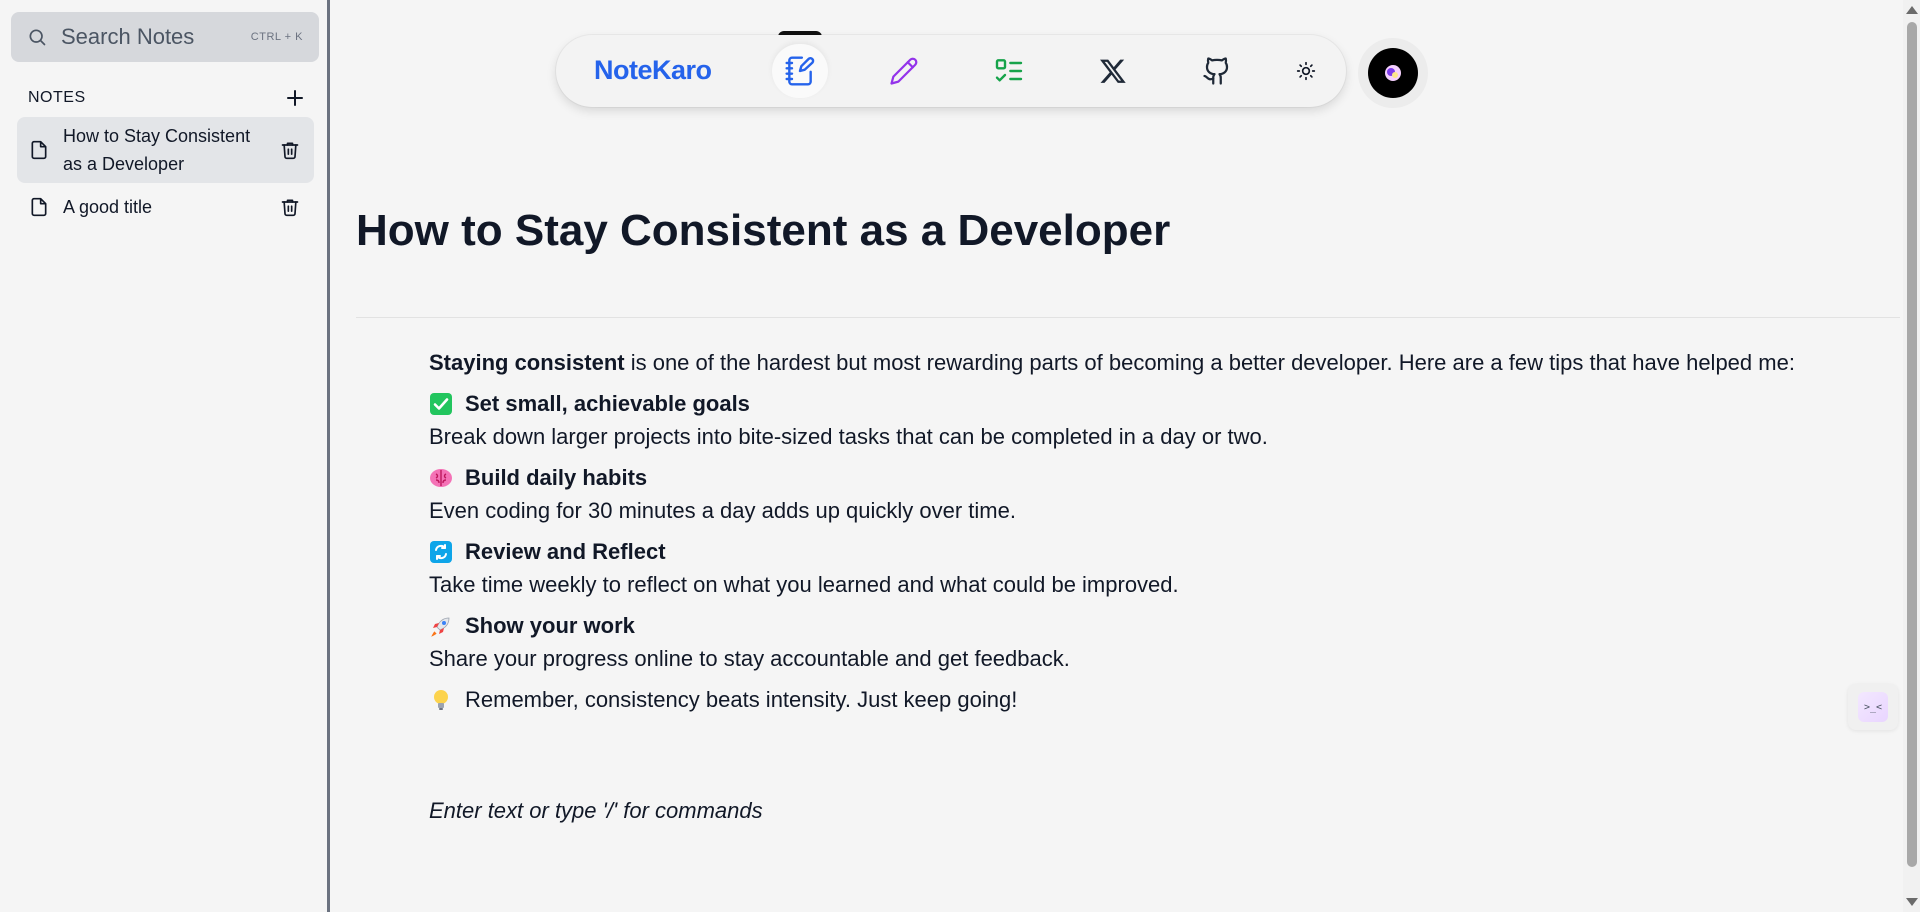 The width and height of the screenshot is (1920, 912). Describe the element at coordinates (57, 97) in the screenshot. I see `notes-section-title: NOTES` at that location.